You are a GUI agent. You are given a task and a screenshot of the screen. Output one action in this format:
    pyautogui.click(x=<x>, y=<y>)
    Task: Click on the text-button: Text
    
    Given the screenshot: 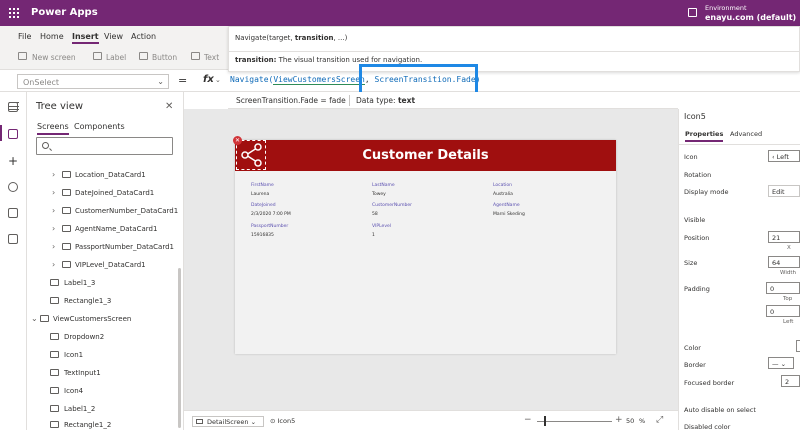 What is the action you would take?
    pyautogui.click(x=211, y=57)
    